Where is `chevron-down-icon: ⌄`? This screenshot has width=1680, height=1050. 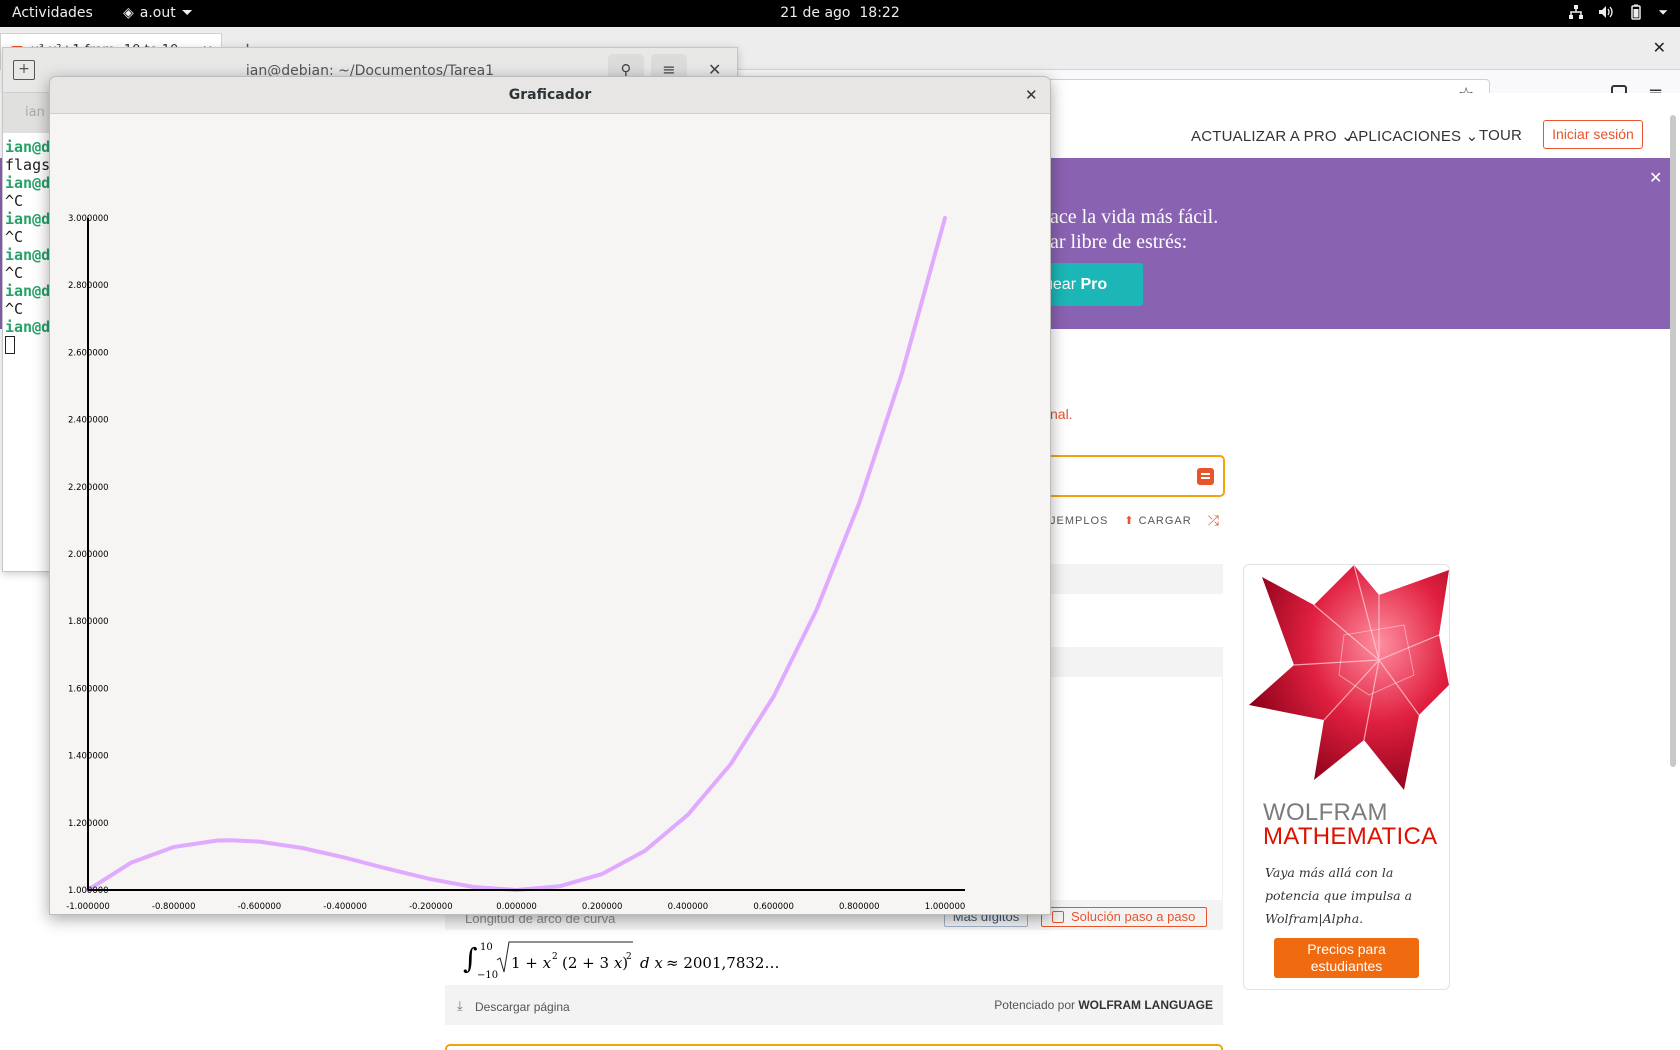
chevron-down-icon: ⌄ is located at coordinates (1472, 136).